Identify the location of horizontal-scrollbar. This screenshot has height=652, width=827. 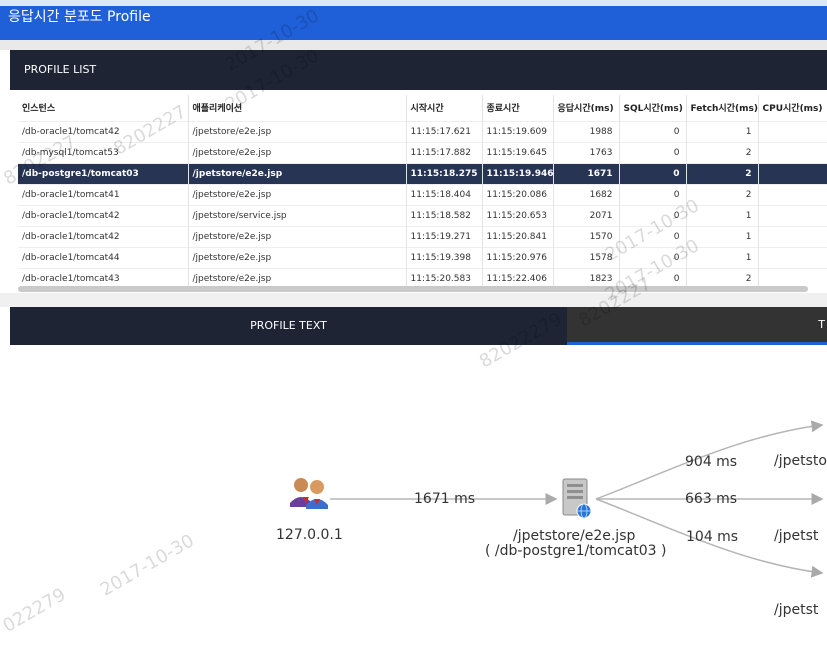
(413, 289).